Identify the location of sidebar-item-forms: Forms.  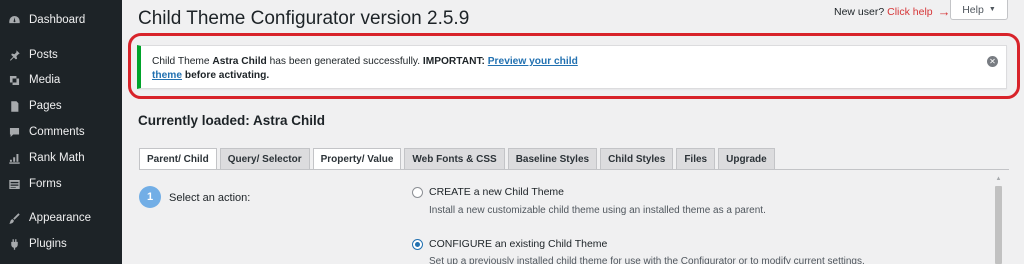
(61, 184).